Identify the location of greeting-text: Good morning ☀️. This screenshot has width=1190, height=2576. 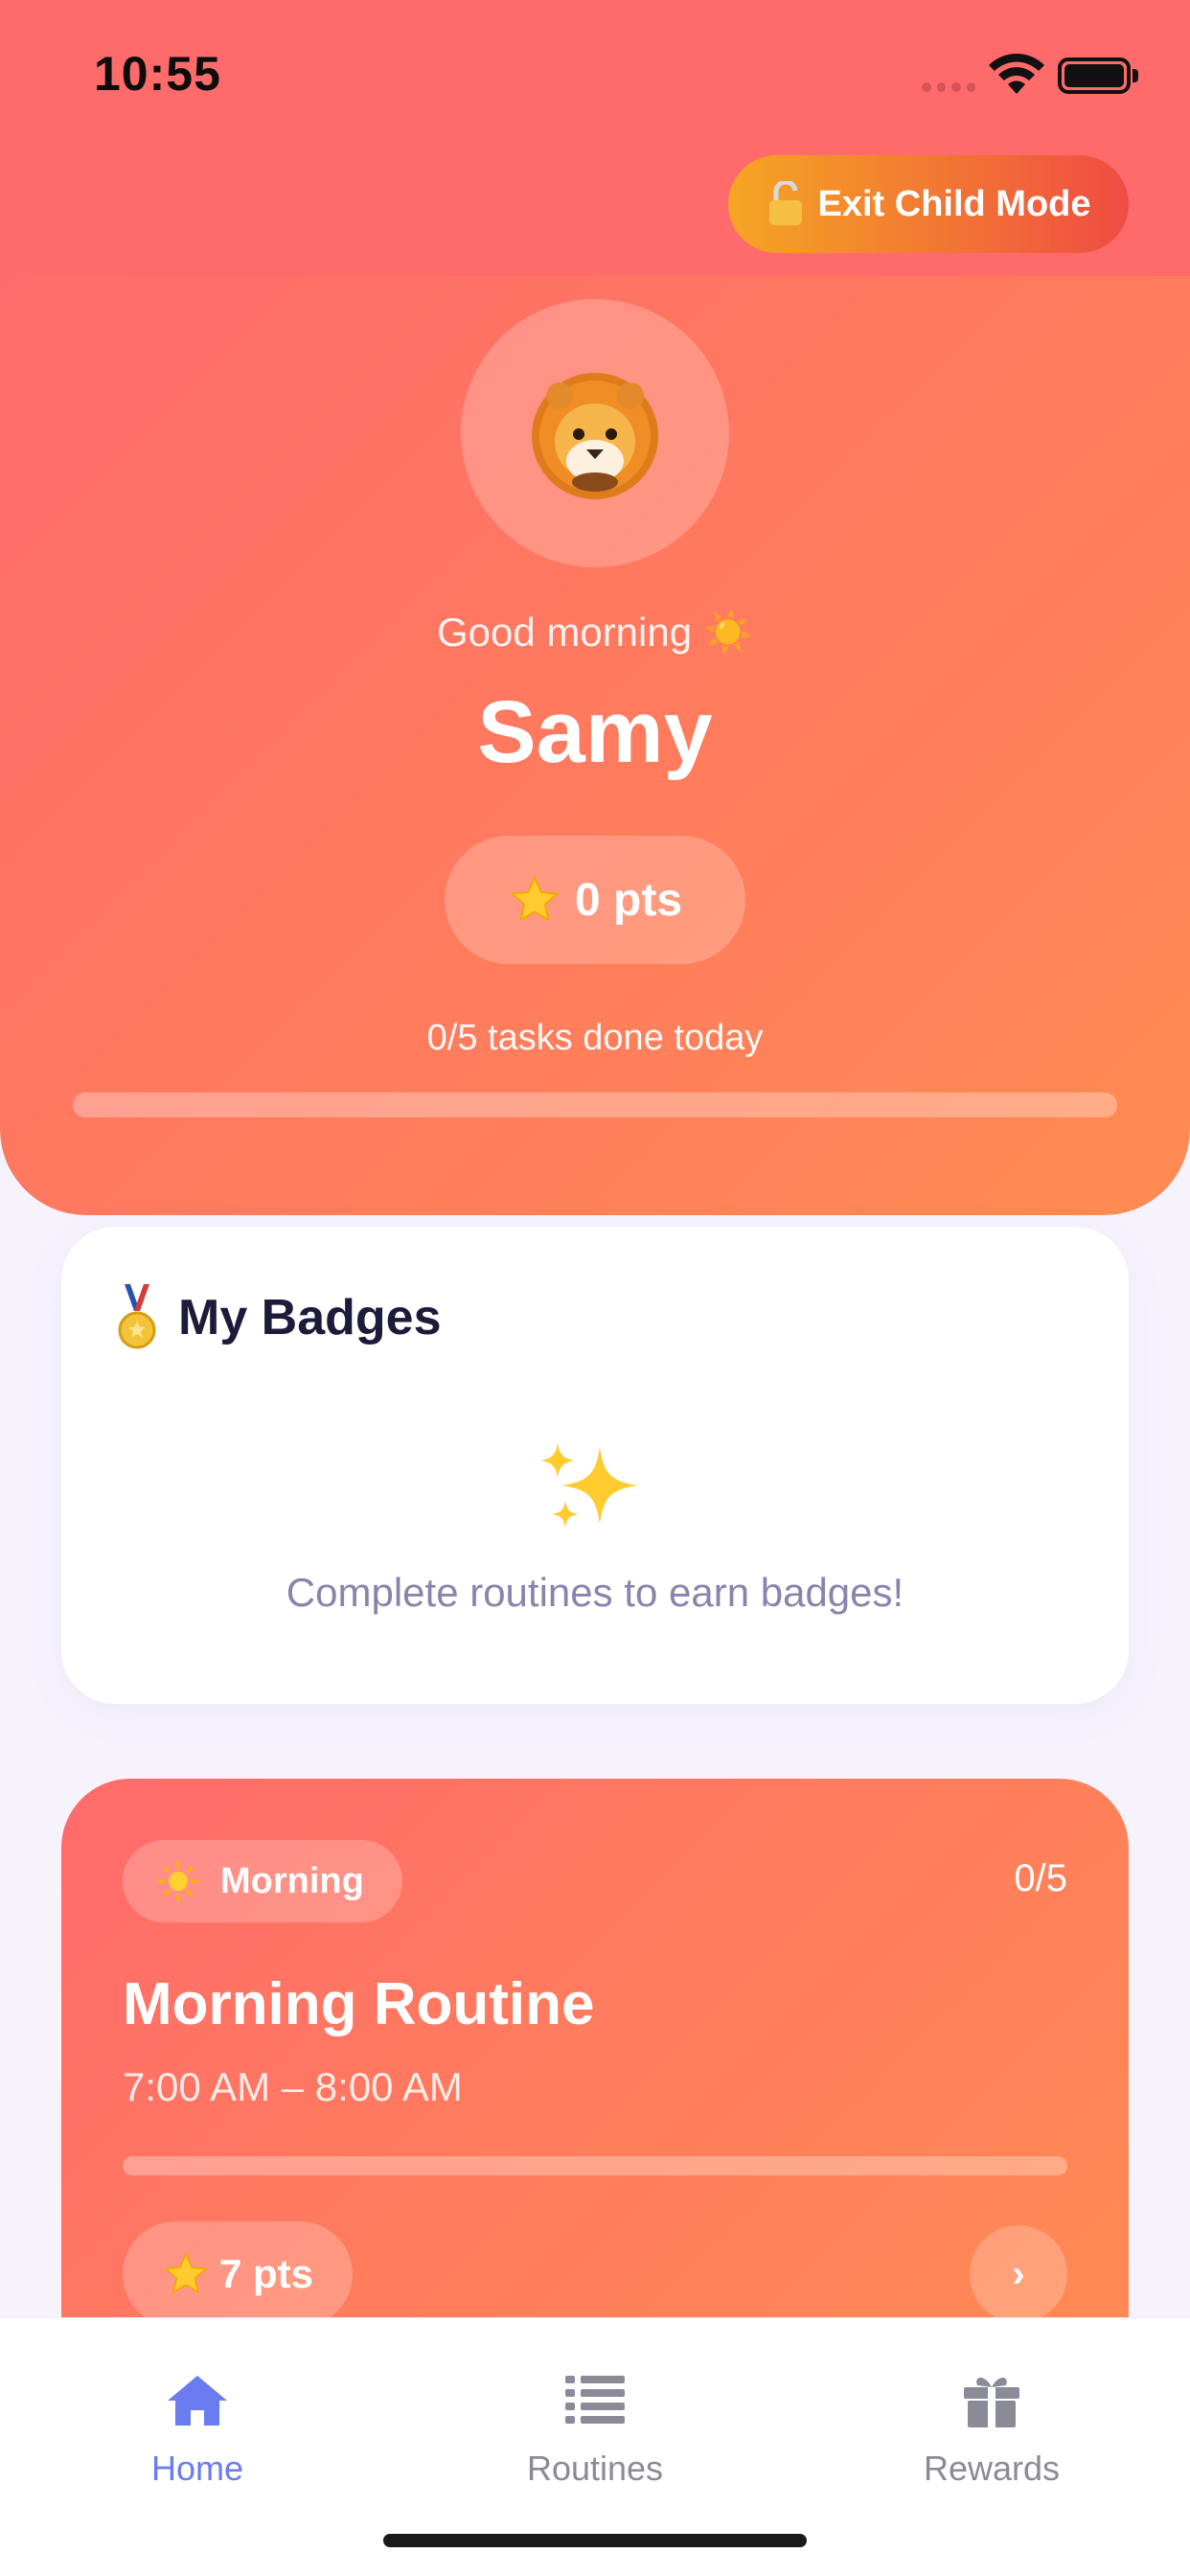
(595, 632).